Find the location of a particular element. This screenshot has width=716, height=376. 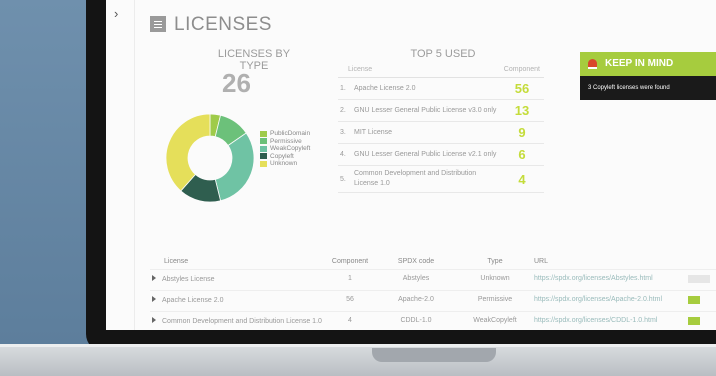

page-title-text: LICENSES is located at coordinates (223, 24).